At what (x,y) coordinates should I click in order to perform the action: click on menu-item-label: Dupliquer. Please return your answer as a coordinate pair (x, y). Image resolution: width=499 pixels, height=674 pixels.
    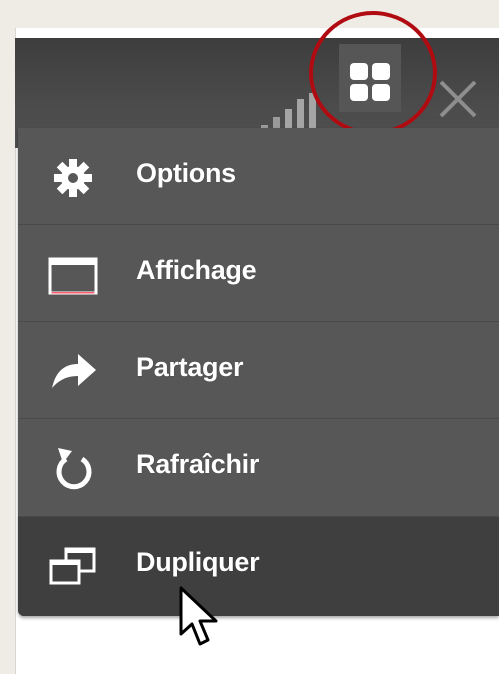
    Looking at the image, I should click on (198, 562).